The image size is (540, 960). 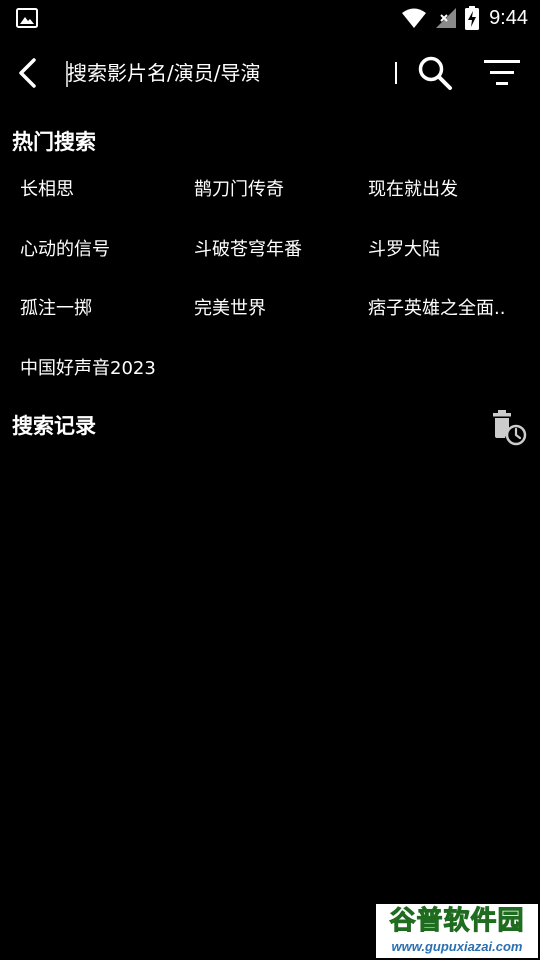 What do you see at coordinates (281, 256) in the screenshot?
I see `hot-search-item: 斗破苍穹年番` at bounding box center [281, 256].